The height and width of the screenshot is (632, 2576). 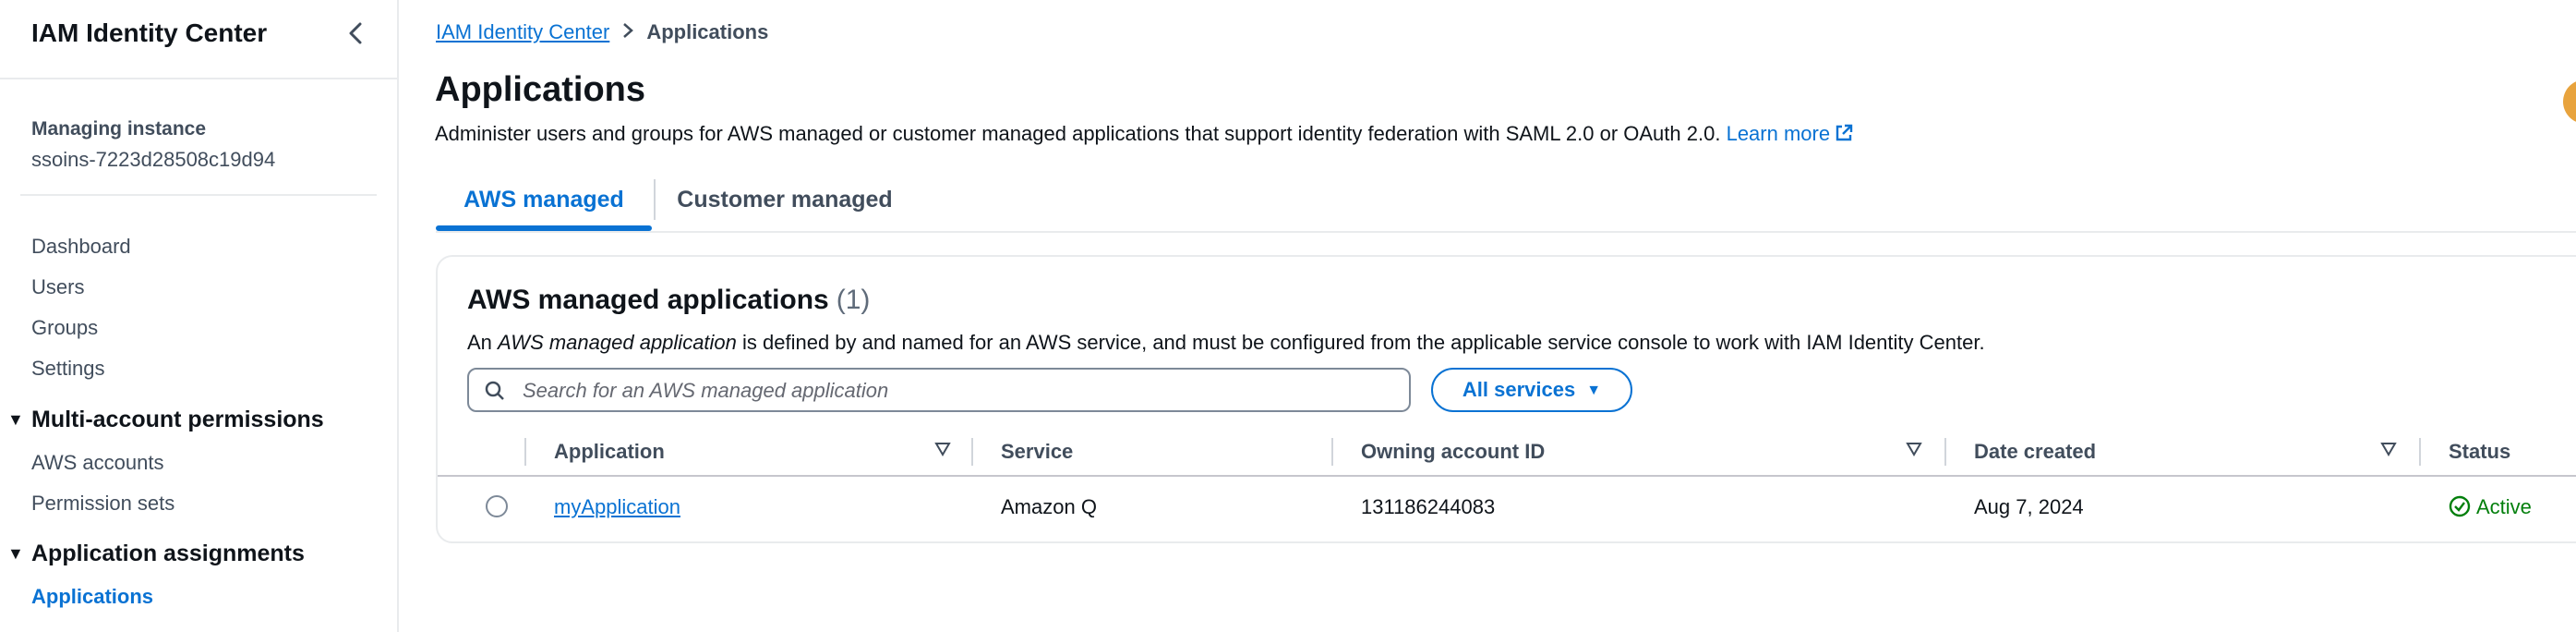 I want to click on date-created-cell: Aug 7, 2024, so click(x=2029, y=506).